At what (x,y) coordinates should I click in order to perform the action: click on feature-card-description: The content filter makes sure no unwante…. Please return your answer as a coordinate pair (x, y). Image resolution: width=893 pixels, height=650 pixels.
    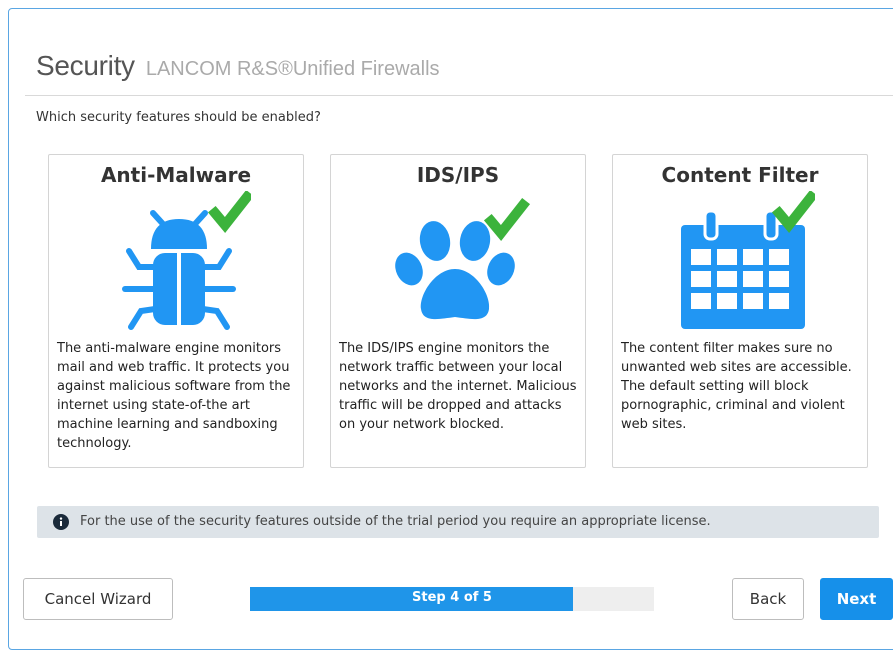
    Looking at the image, I should click on (736, 386).